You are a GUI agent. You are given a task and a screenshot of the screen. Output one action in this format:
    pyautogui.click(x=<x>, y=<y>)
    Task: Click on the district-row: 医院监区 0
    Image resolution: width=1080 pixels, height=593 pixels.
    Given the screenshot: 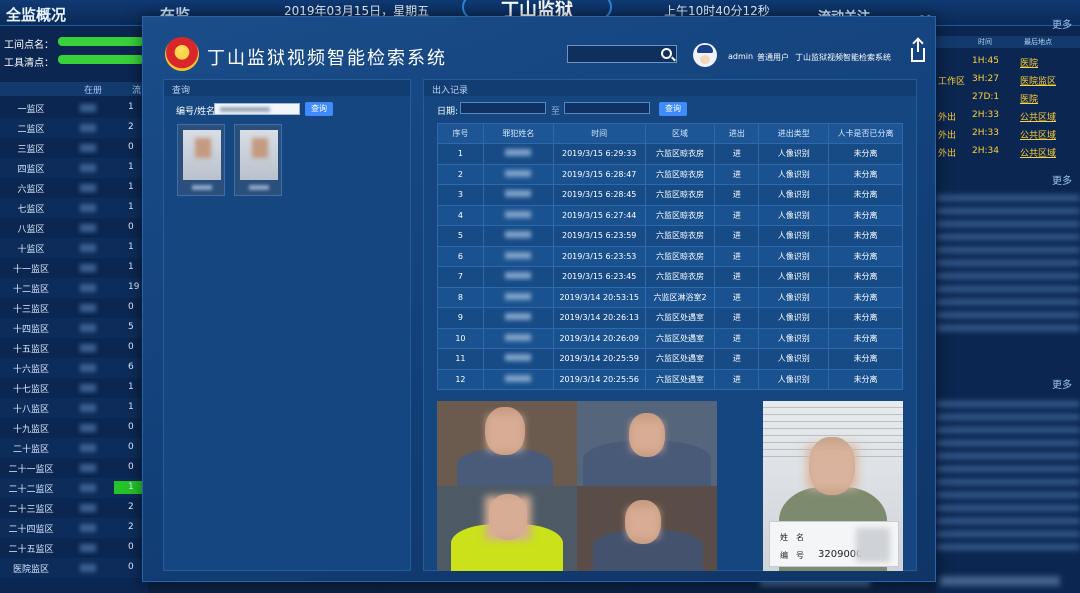 What is the action you would take?
    pyautogui.click(x=74, y=568)
    